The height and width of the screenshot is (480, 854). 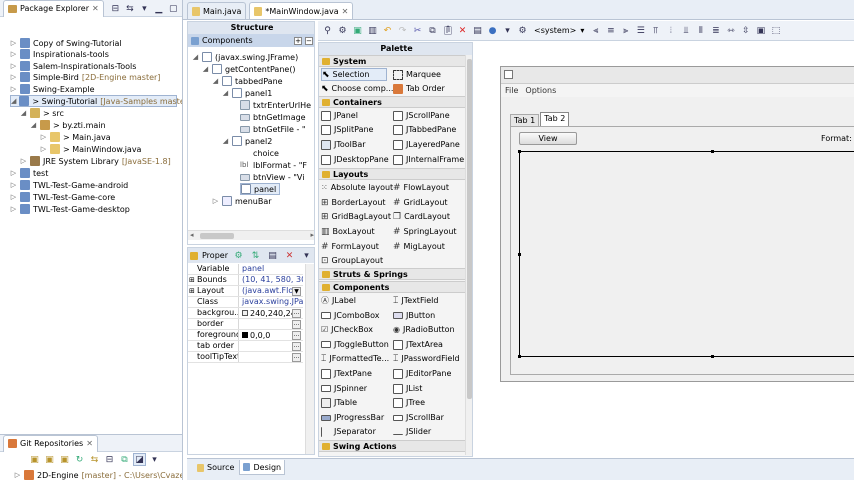 I want to click on design-tab: Design, so click(x=262, y=467).